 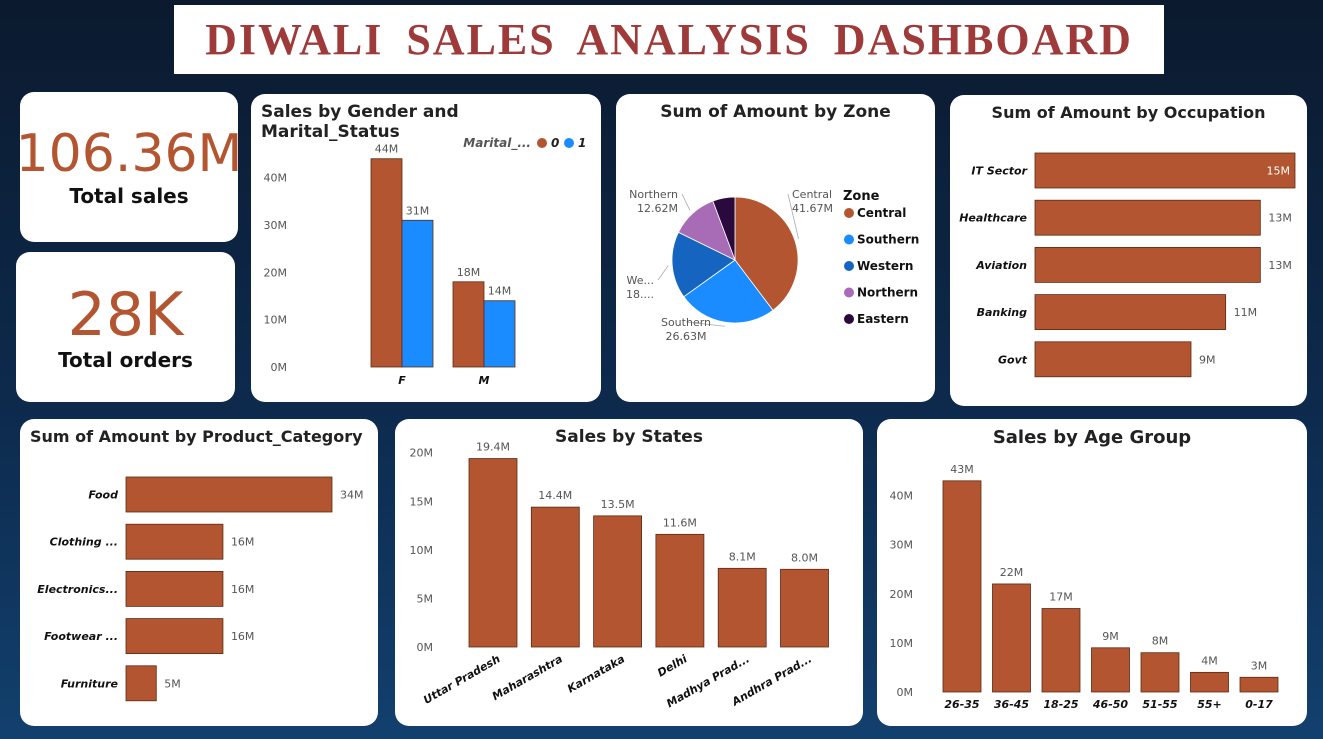 I want to click on age-category-label: 46-50, so click(x=1110, y=704).